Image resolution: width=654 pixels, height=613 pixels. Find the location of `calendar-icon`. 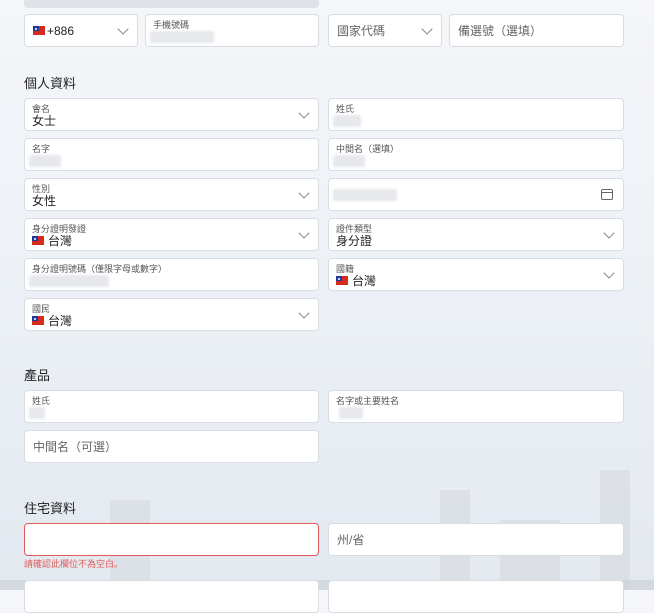

calendar-icon is located at coordinates (607, 194).